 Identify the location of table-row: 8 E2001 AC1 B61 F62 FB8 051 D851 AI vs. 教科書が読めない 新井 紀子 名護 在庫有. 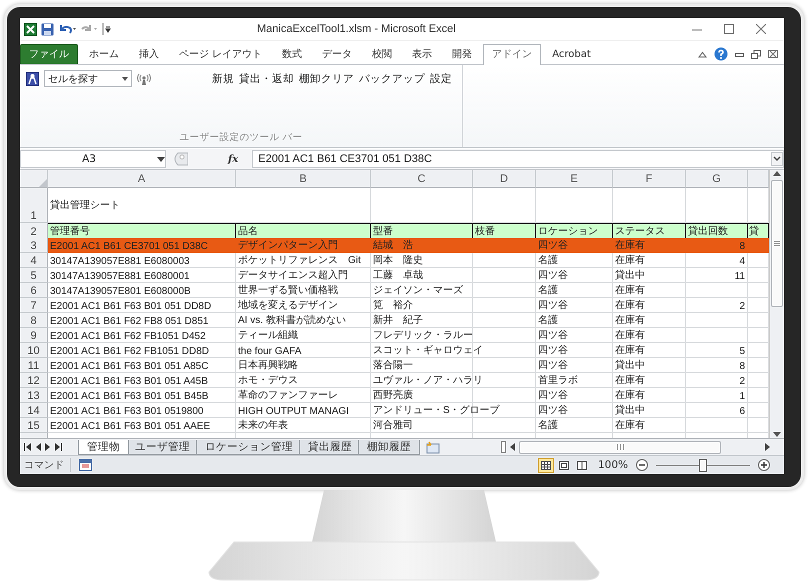
(394, 320).